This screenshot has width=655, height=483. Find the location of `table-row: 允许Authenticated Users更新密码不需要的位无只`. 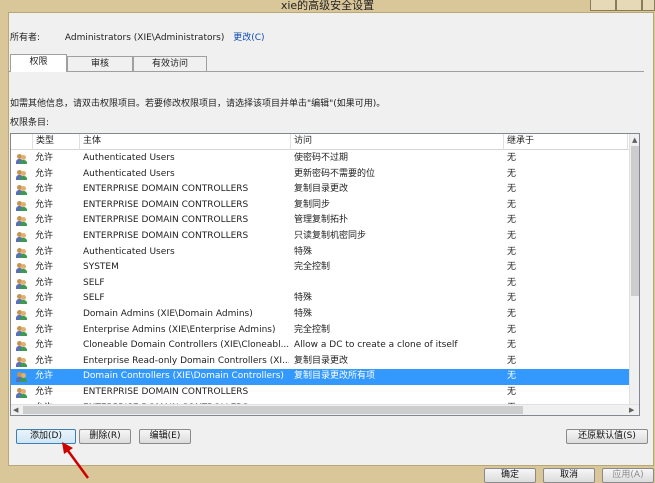

table-row: 允许Authenticated Users更新密码不需要的位无只 is located at coordinates (325, 175).